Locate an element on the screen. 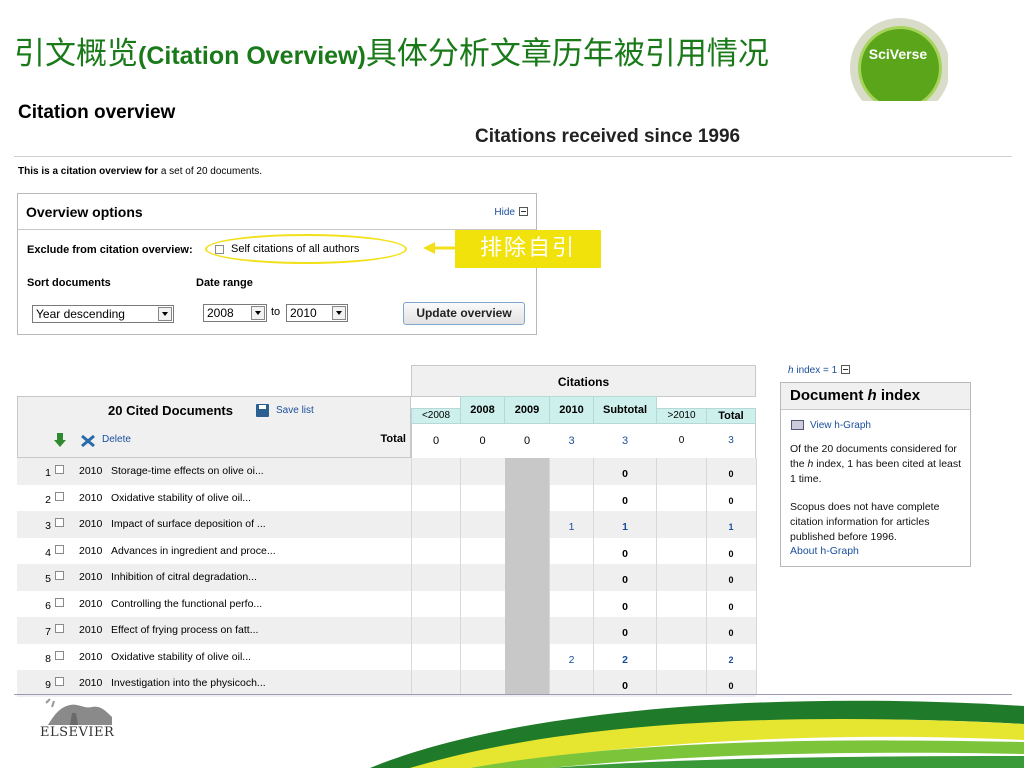 This screenshot has width=1024, height=768. col-header-2009: 2009 is located at coordinates (527, 410).